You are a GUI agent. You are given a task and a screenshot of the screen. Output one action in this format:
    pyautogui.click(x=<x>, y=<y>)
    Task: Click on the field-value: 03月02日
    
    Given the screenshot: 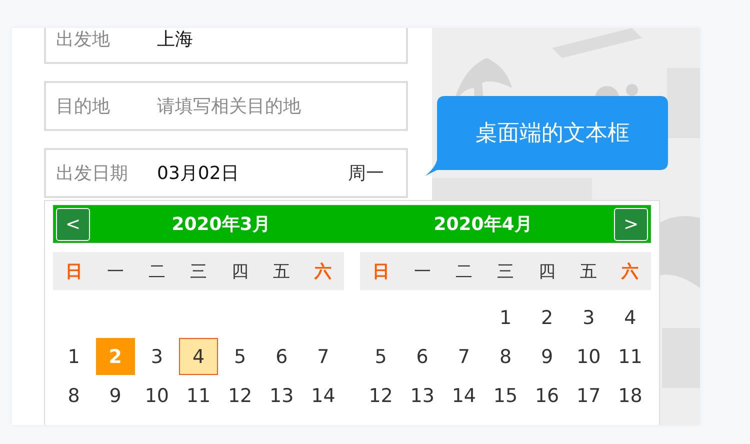 What is the action you would take?
    pyautogui.click(x=198, y=173)
    